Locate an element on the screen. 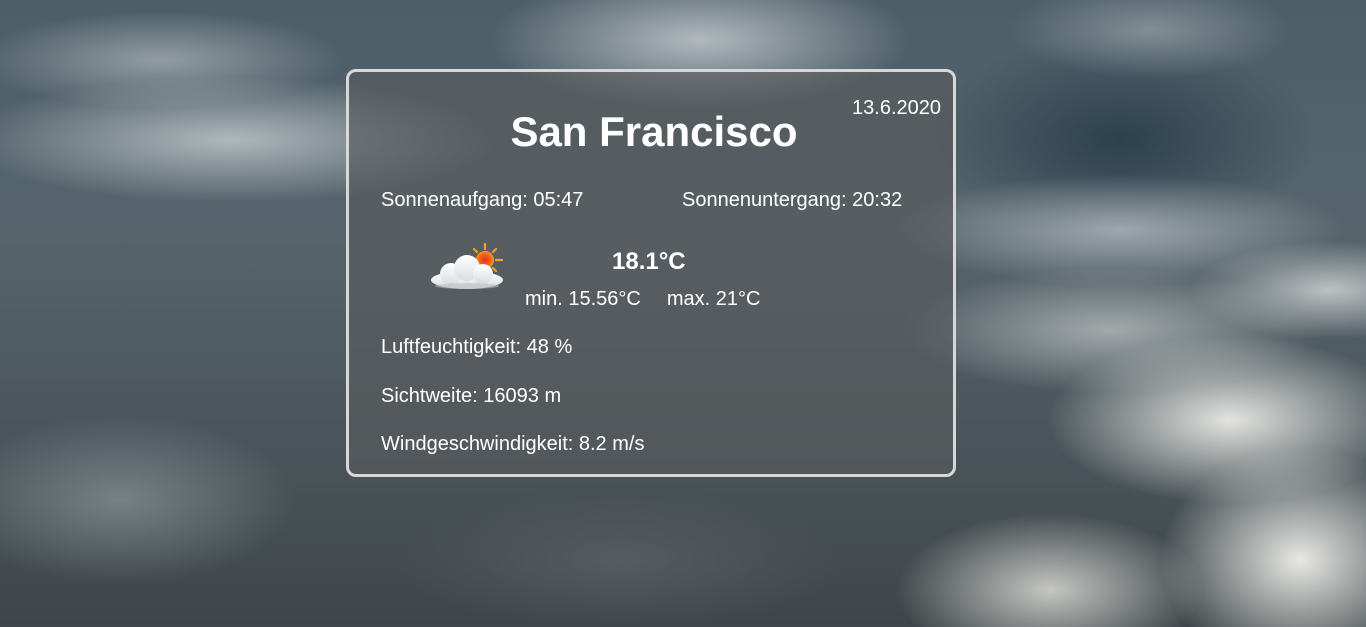  min-temperature: min. 15.56°C is located at coordinates (583, 299).